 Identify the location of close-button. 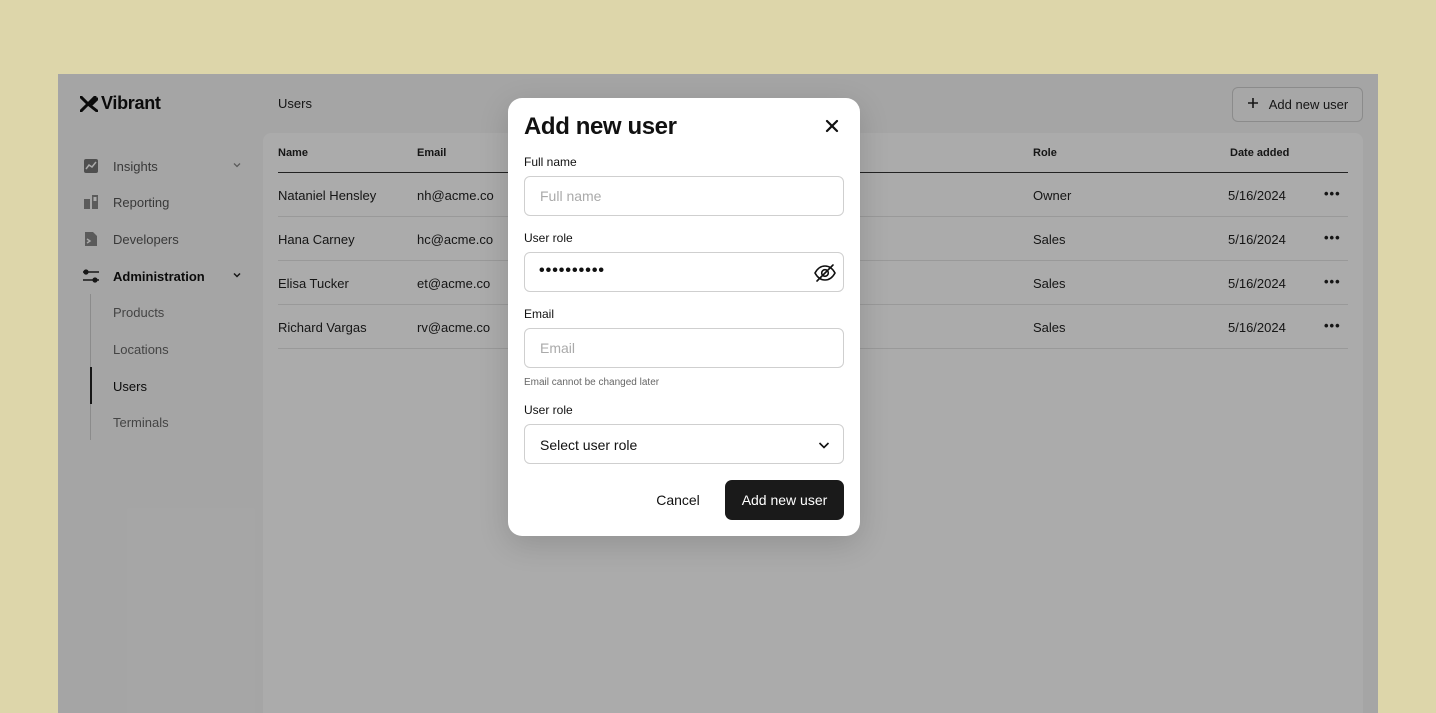
(832, 126).